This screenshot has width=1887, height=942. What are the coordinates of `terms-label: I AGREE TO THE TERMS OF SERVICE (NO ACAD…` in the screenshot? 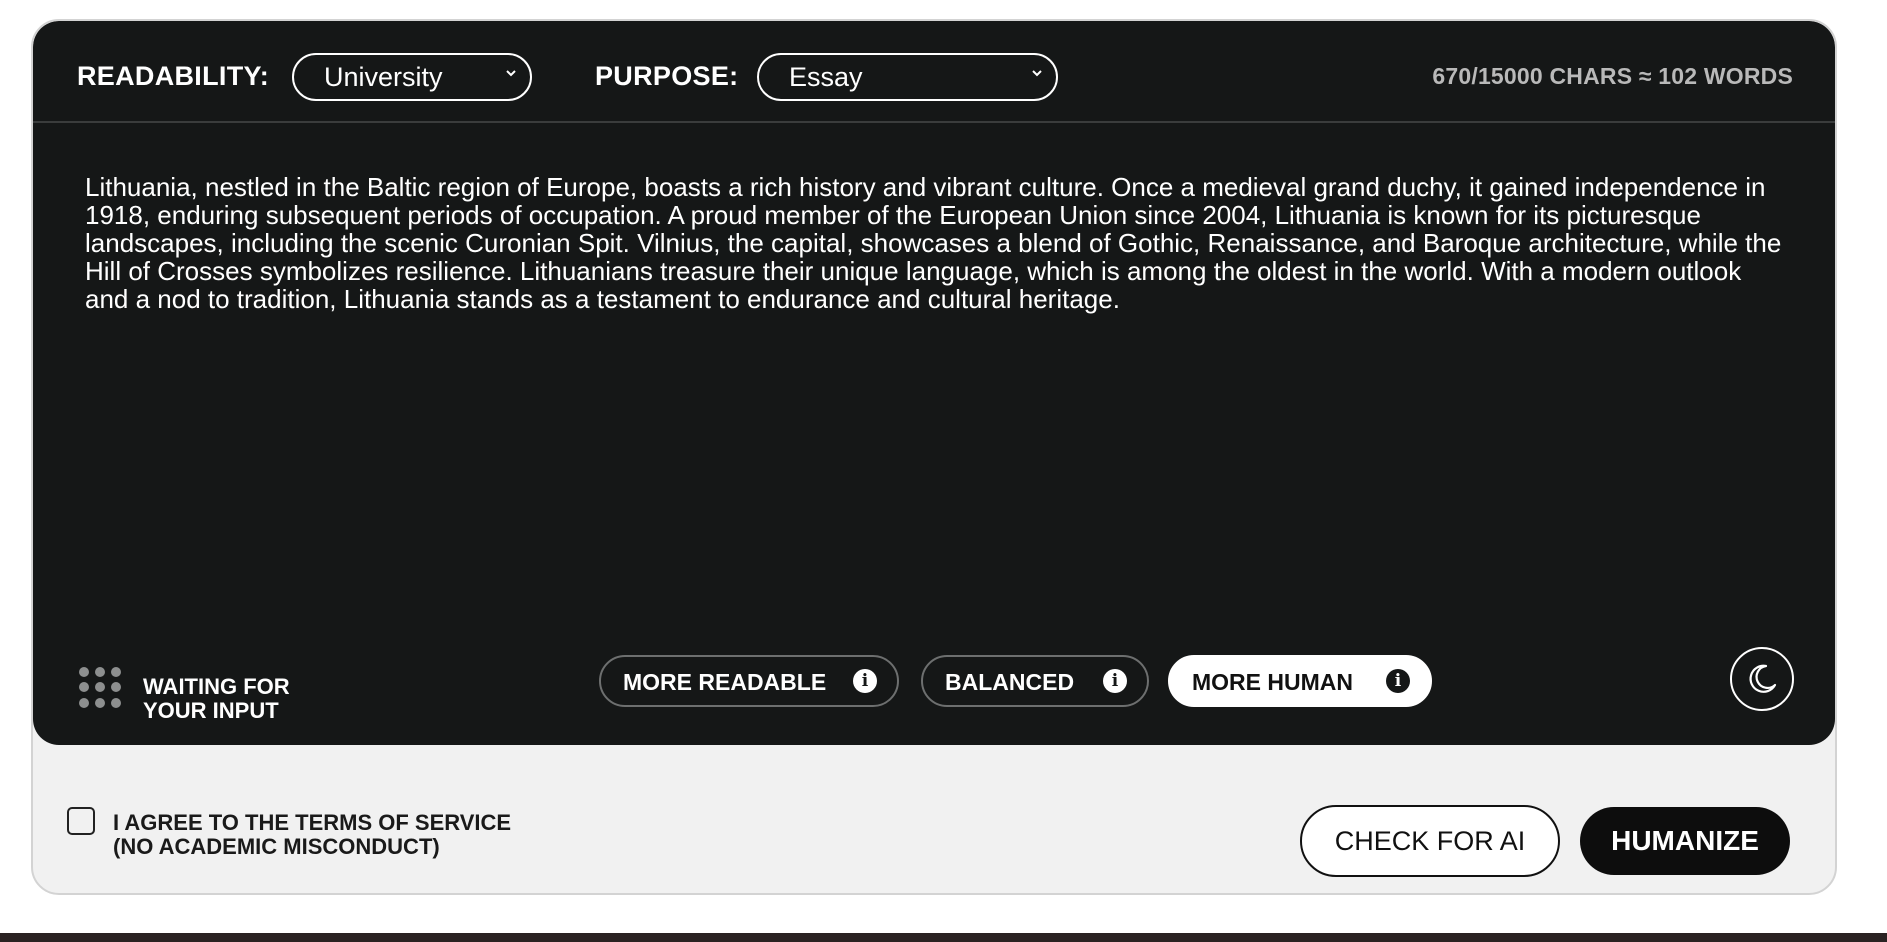 It's located at (312, 835).